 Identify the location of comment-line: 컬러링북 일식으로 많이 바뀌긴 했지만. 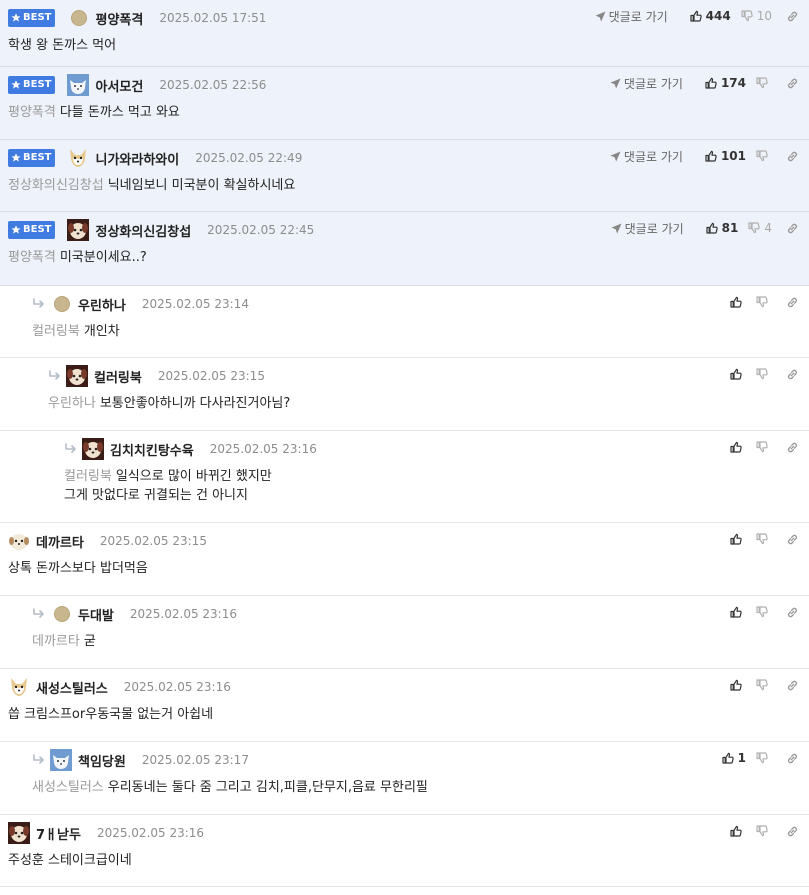
(168, 476).